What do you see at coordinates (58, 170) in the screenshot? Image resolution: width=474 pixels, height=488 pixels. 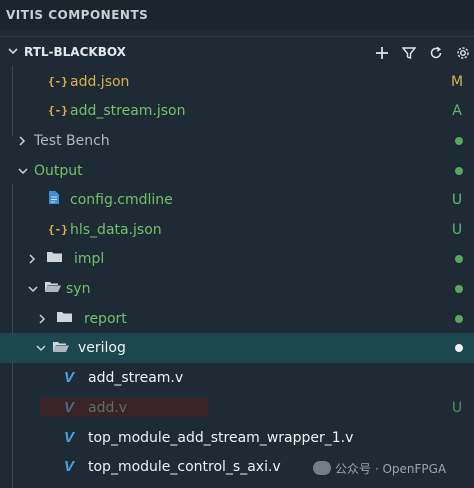 I see `tree-item-label: Output` at bounding box center [58, 170].